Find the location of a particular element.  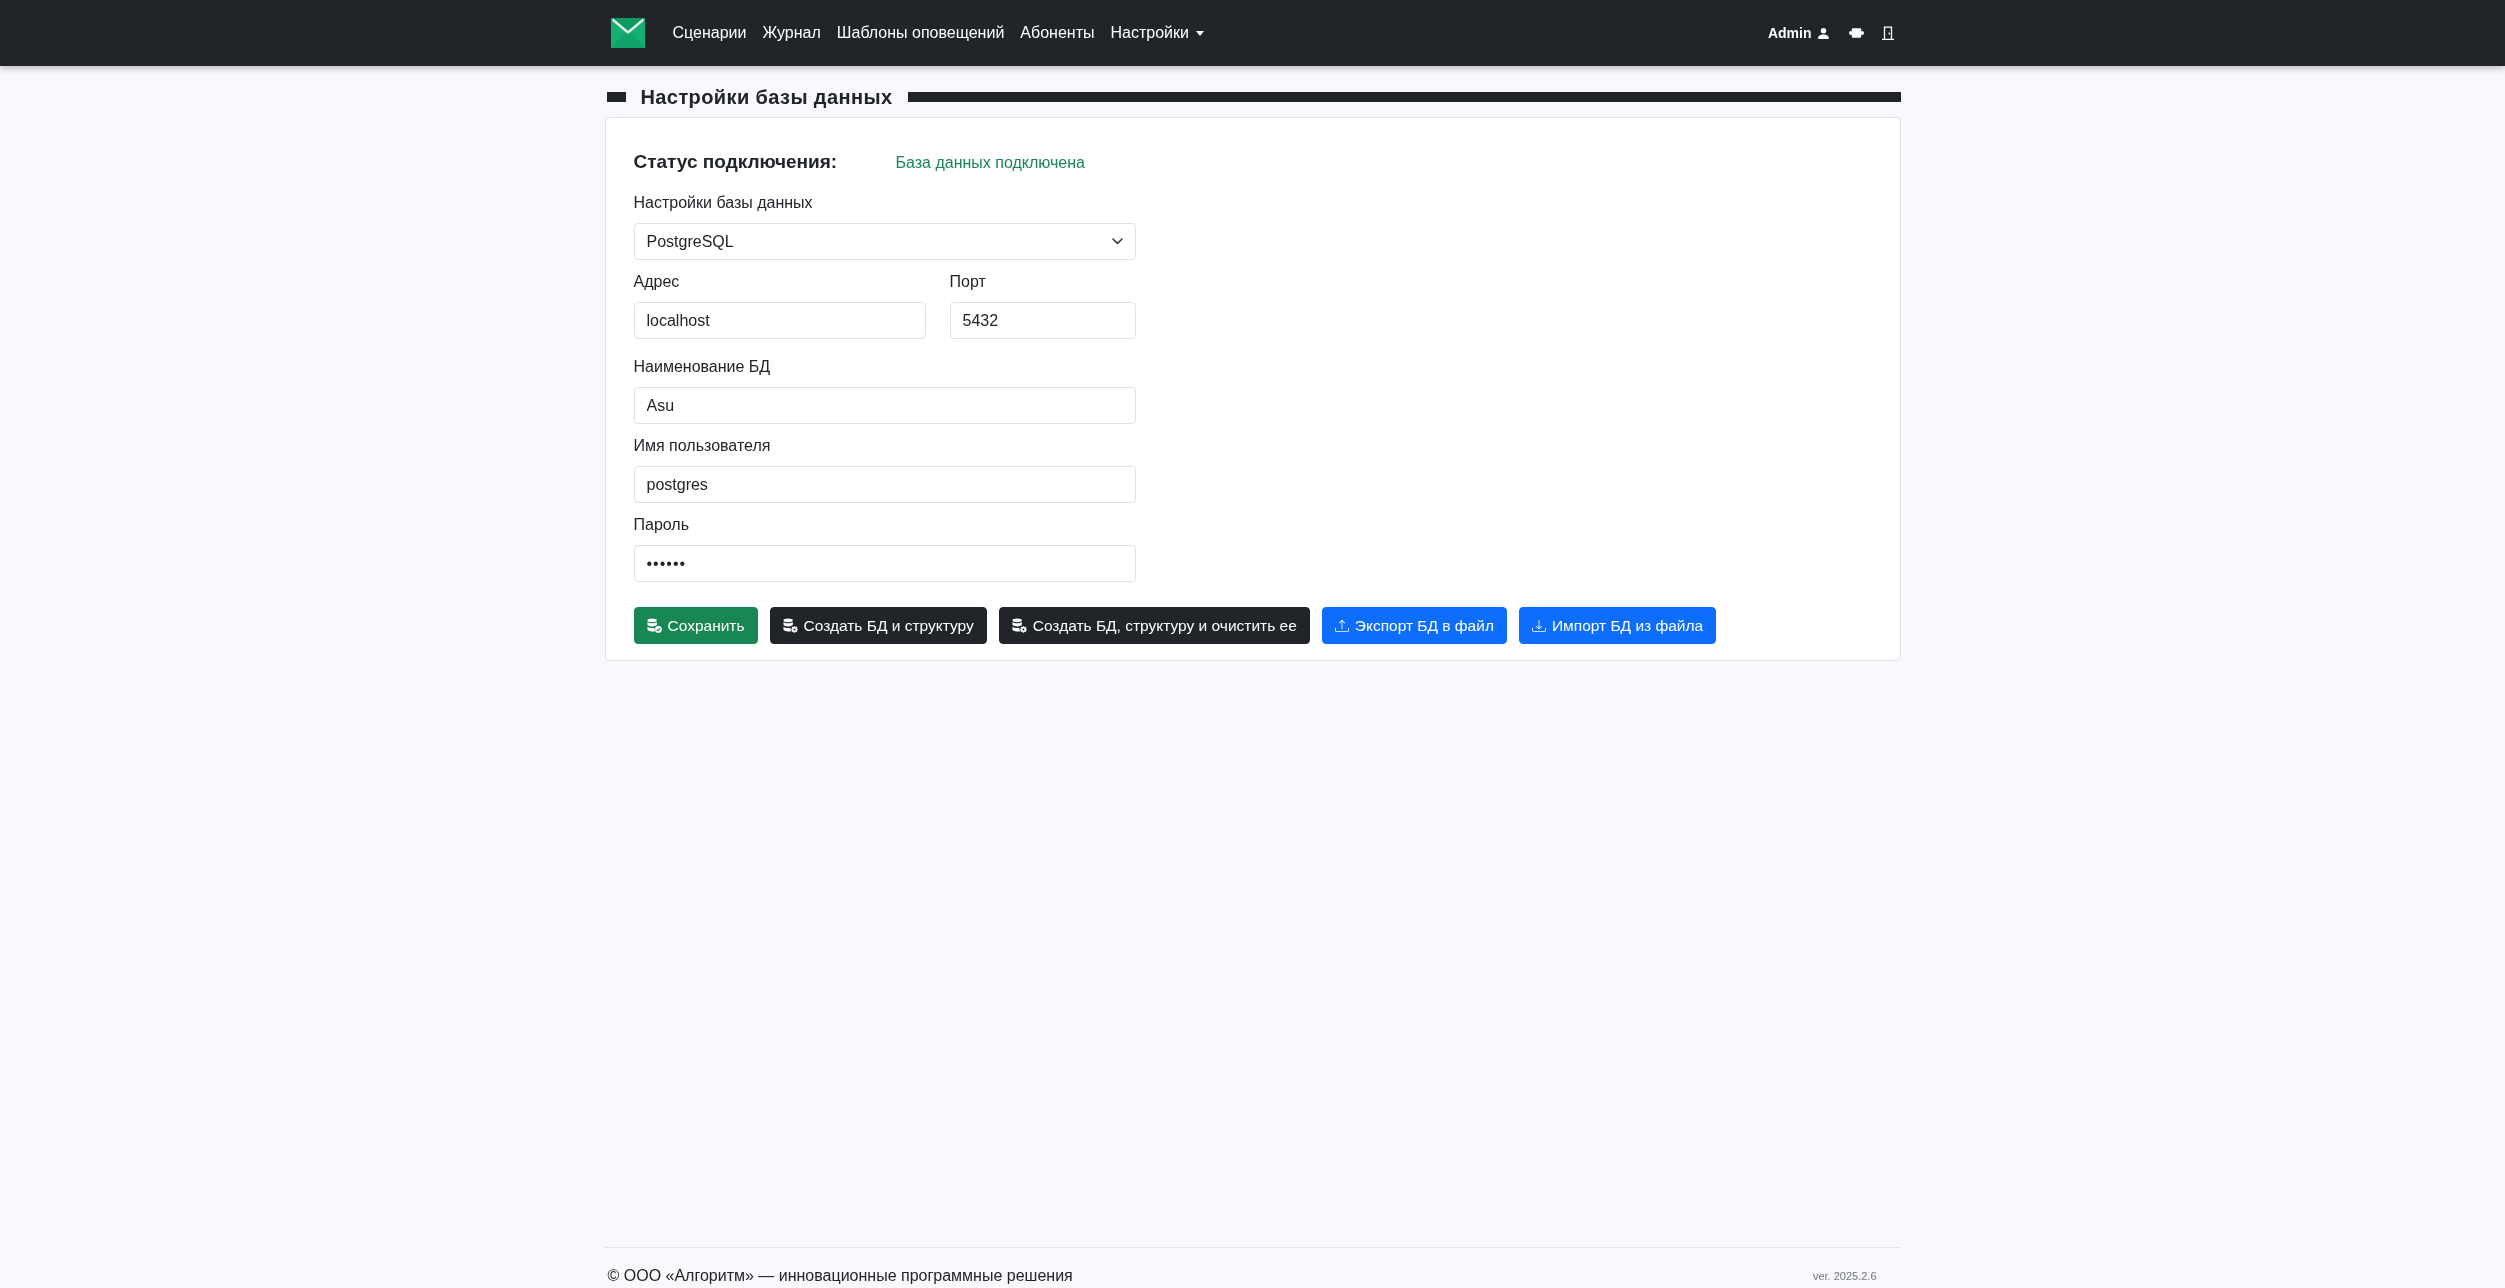

caret-icon is located at coordinates (1199, 33).